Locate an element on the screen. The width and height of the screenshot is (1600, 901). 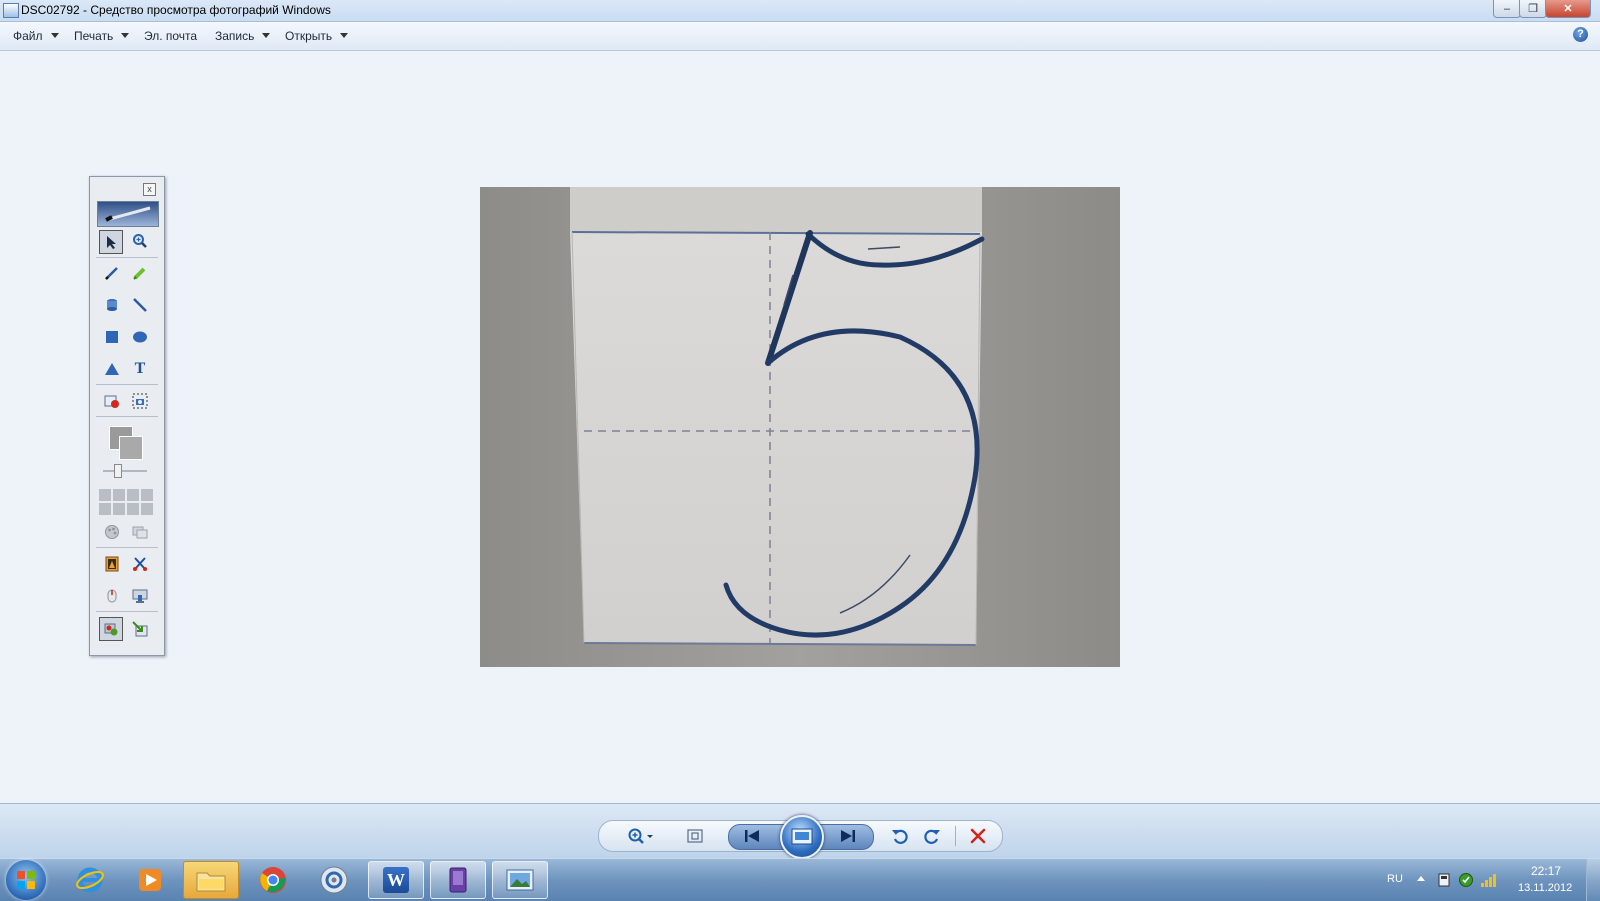
menu-burn: Запись is located at coordinates (243, 36).